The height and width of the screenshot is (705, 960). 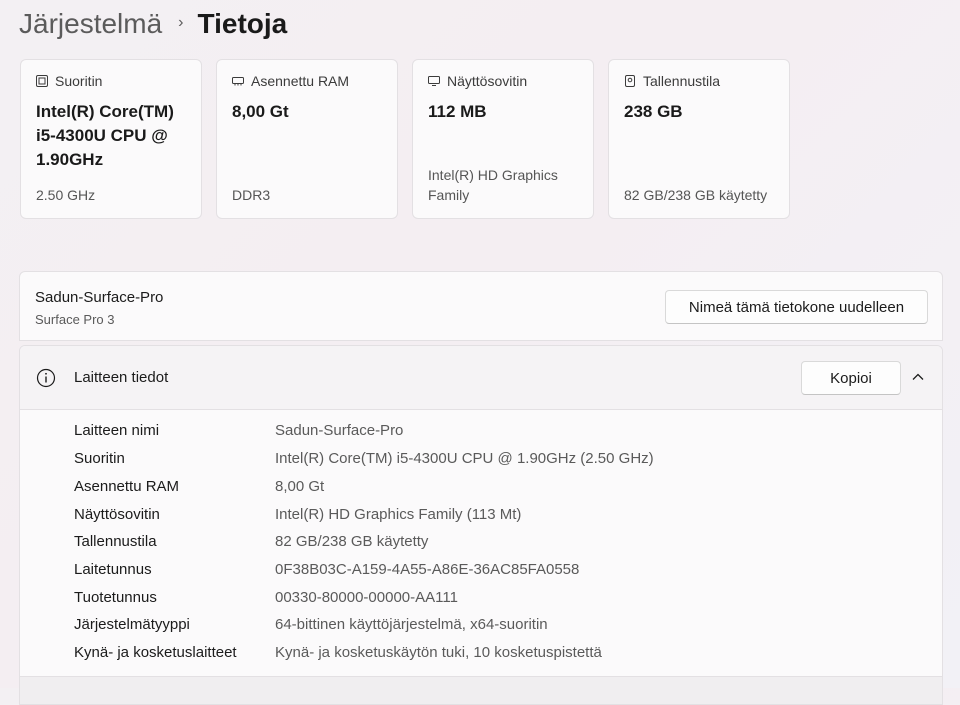 I want to click on device-name: Sadun-Surface-Pro, so click(x=99, y=297).